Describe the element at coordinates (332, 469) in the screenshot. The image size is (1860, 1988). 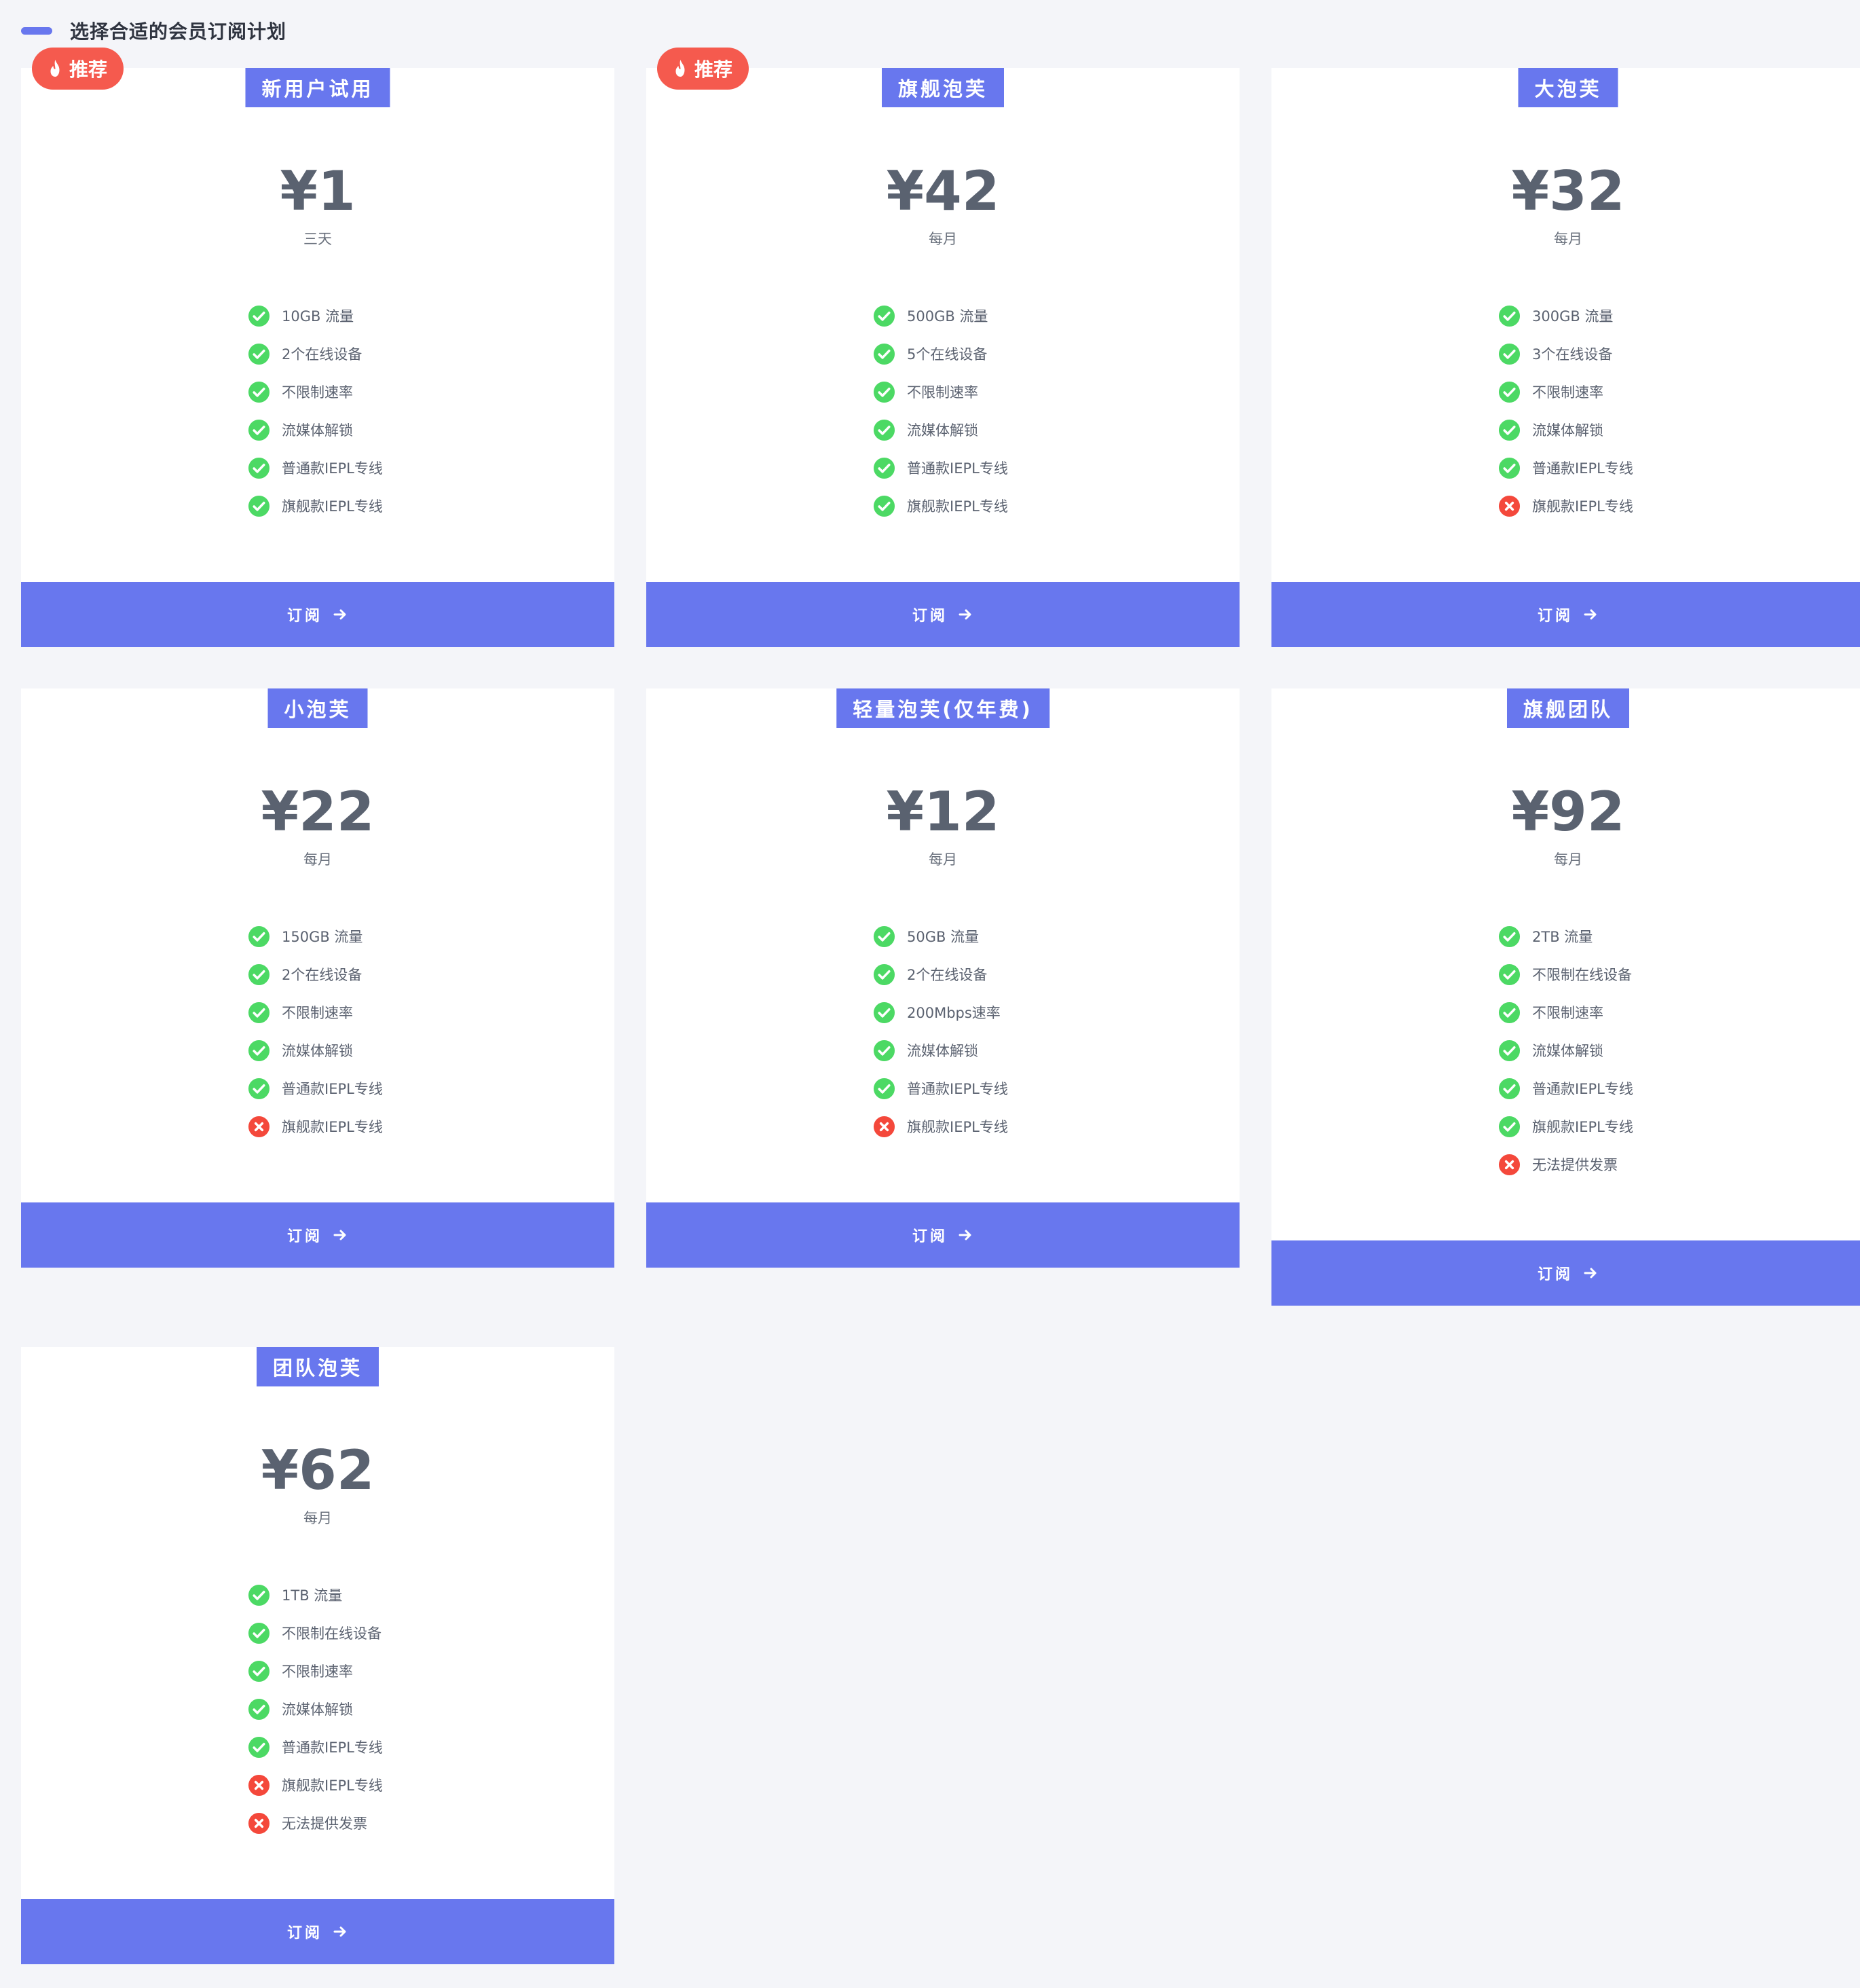
I see `feature-label: 普通款IEPL专线` at that location.